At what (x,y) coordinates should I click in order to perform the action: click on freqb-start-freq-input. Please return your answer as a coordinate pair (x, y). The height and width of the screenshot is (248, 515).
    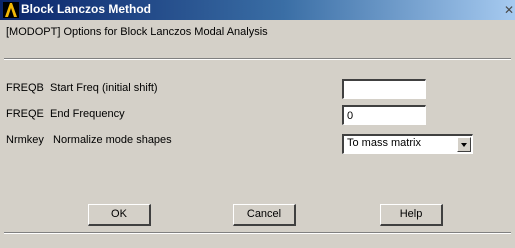
    Looking at the image, I should click on (384, 89).